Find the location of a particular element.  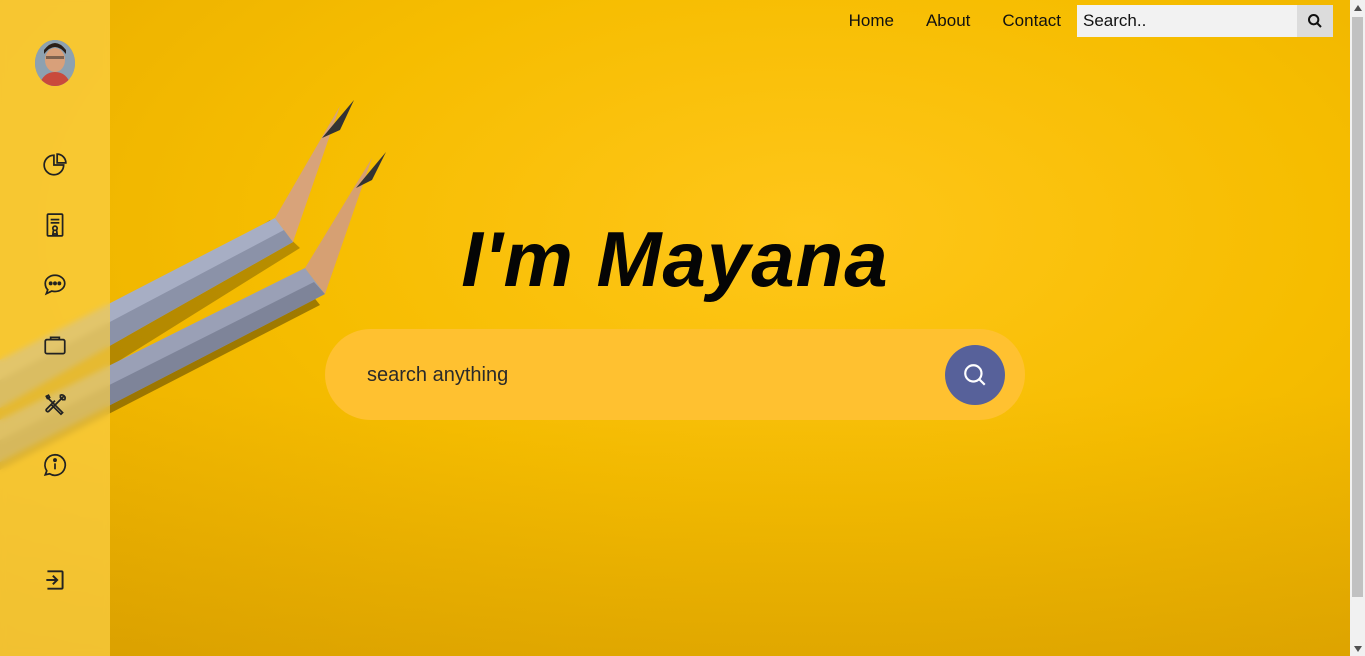

avatar is located at coordinates (55, 63).